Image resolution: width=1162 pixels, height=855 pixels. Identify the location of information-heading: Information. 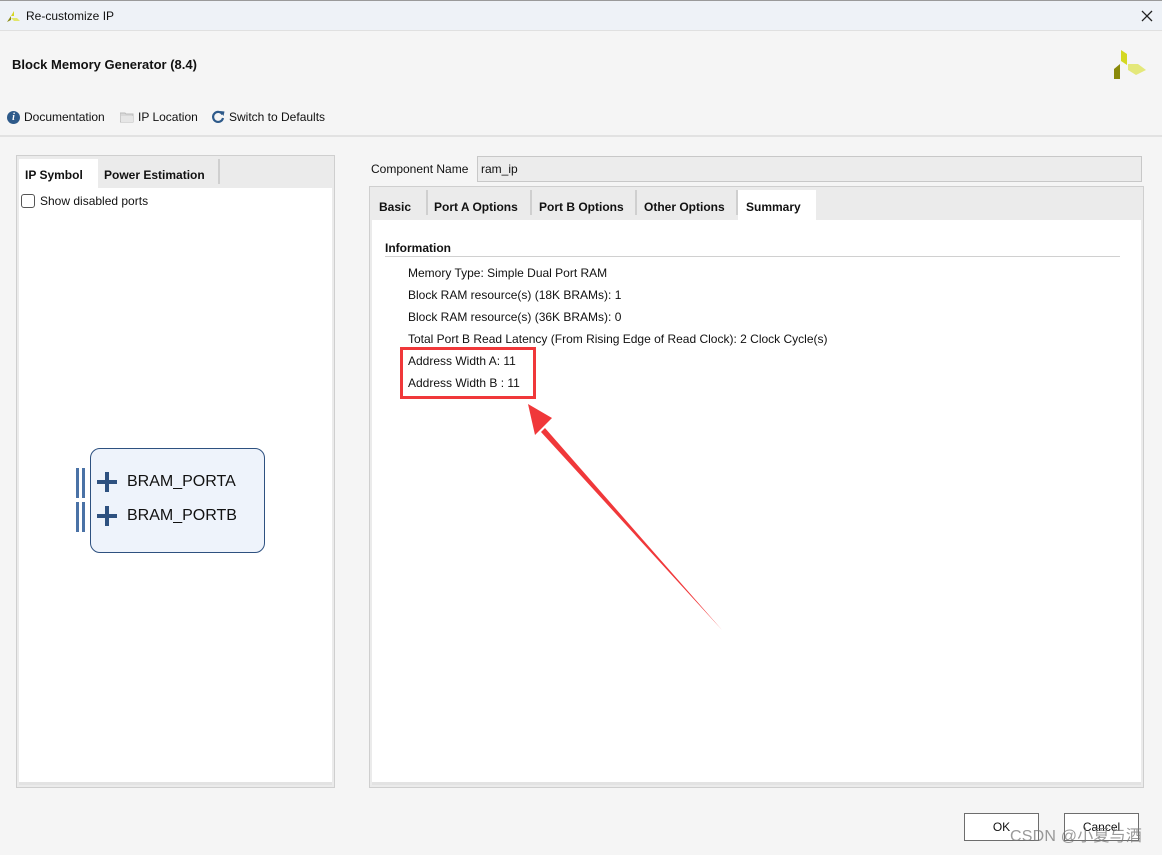
(418, 248).